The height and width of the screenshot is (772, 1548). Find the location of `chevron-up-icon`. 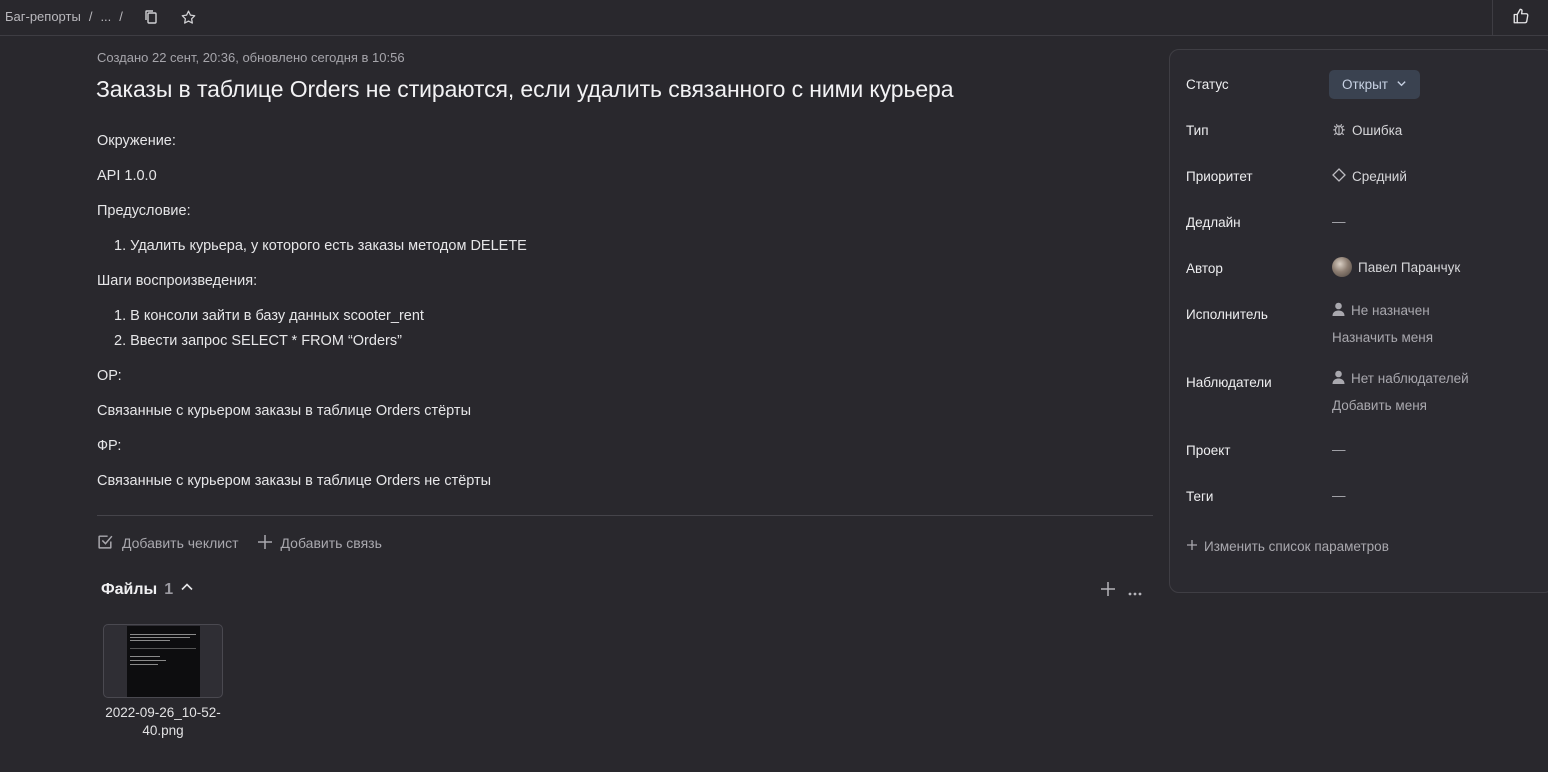

chevron-up-icon is located at coordinates (187, 589).